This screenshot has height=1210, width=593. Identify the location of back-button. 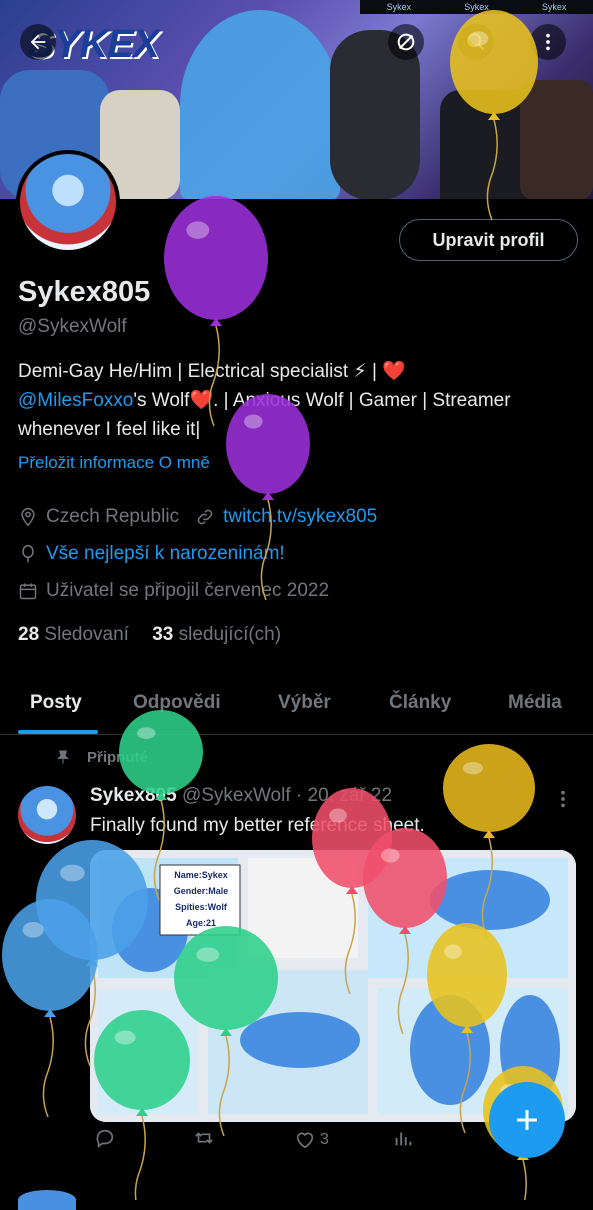
(38, 42).